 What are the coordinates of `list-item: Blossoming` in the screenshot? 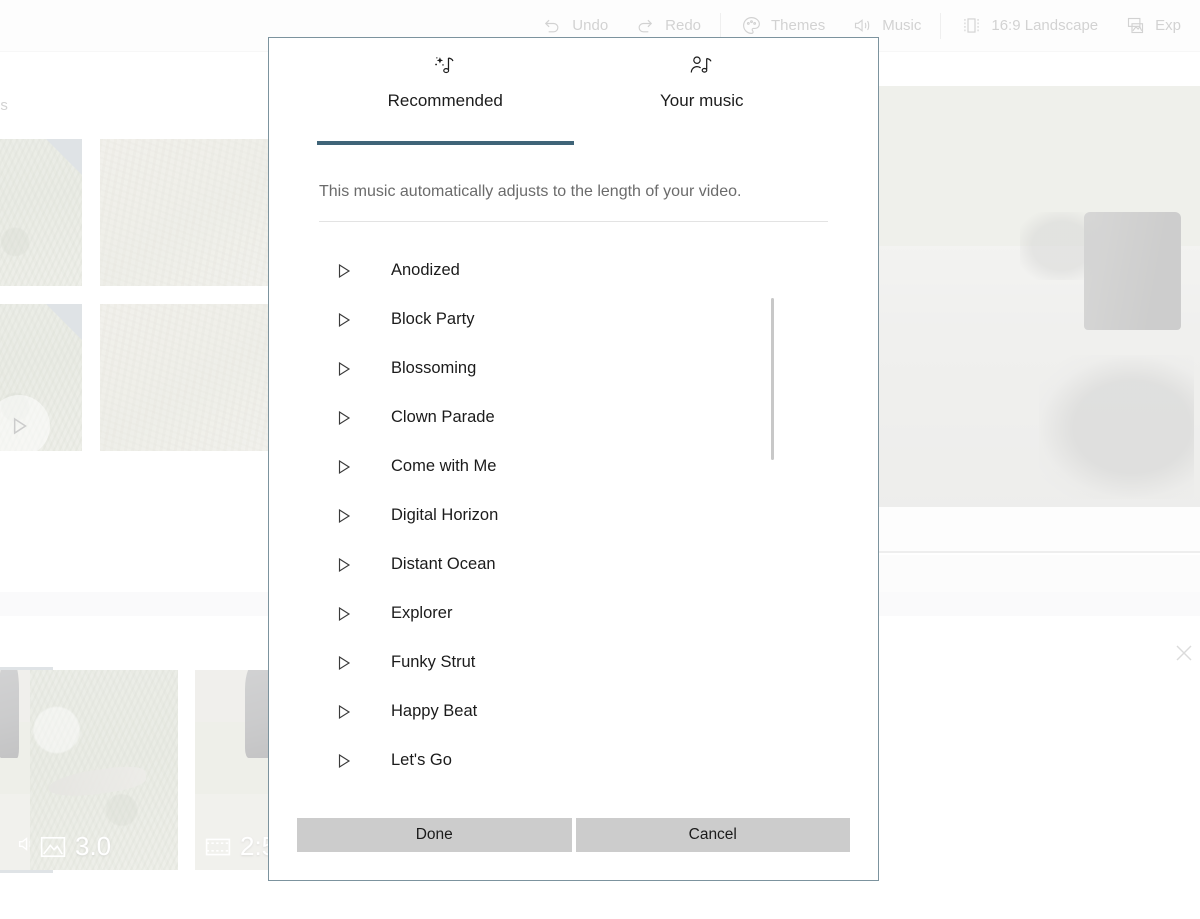 It's located at (573, 368).